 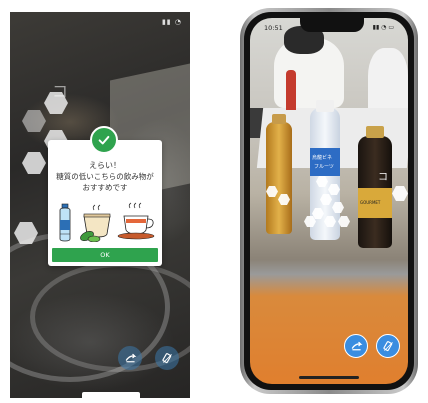 I want to click on coffee-bottle-cap, so click(x=375, y=132).